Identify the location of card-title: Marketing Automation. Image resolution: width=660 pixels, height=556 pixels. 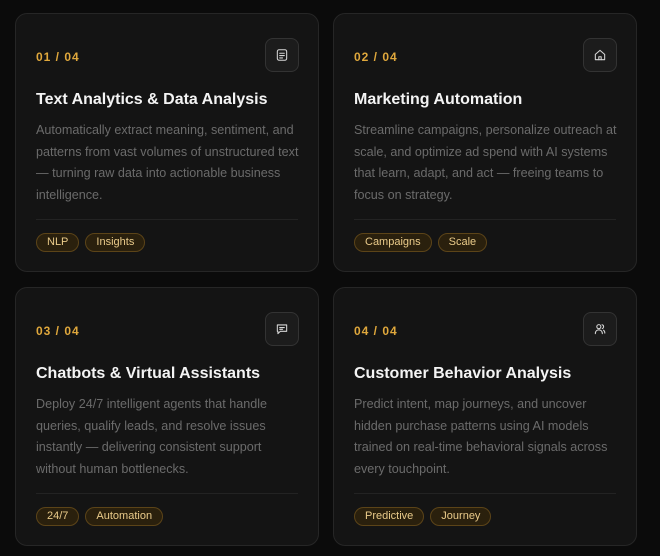
(438, 99).